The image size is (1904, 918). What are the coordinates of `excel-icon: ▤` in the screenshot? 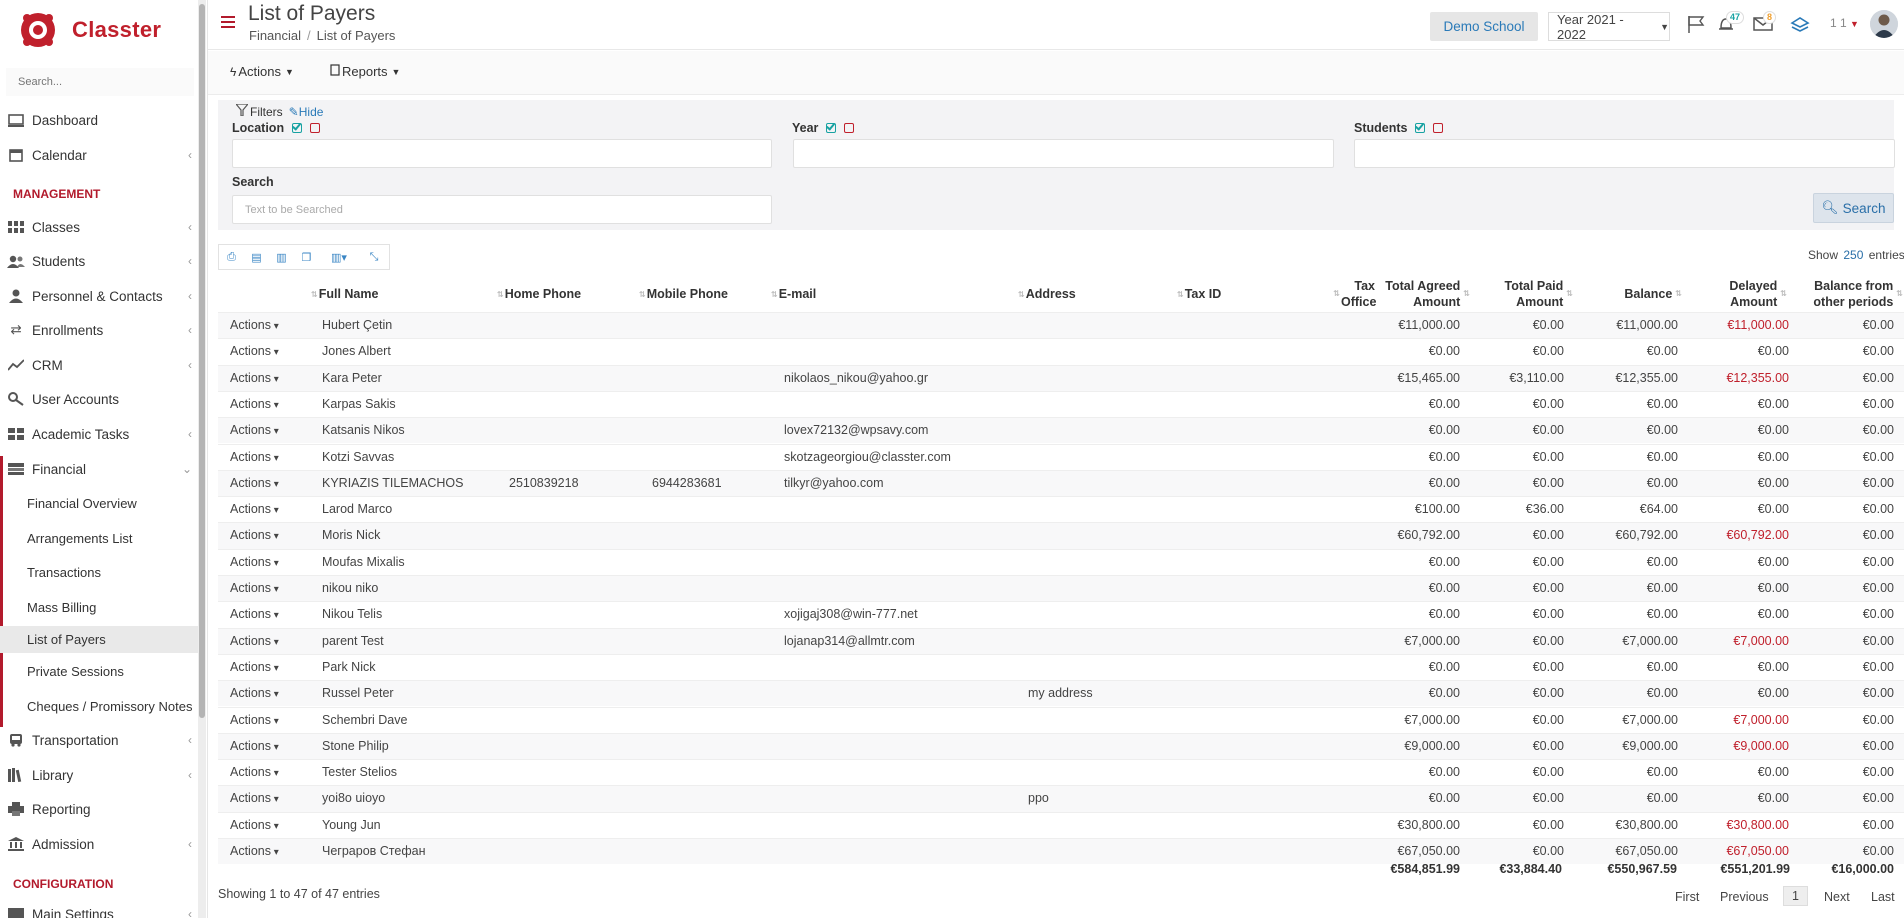 It's located at (256, 257).